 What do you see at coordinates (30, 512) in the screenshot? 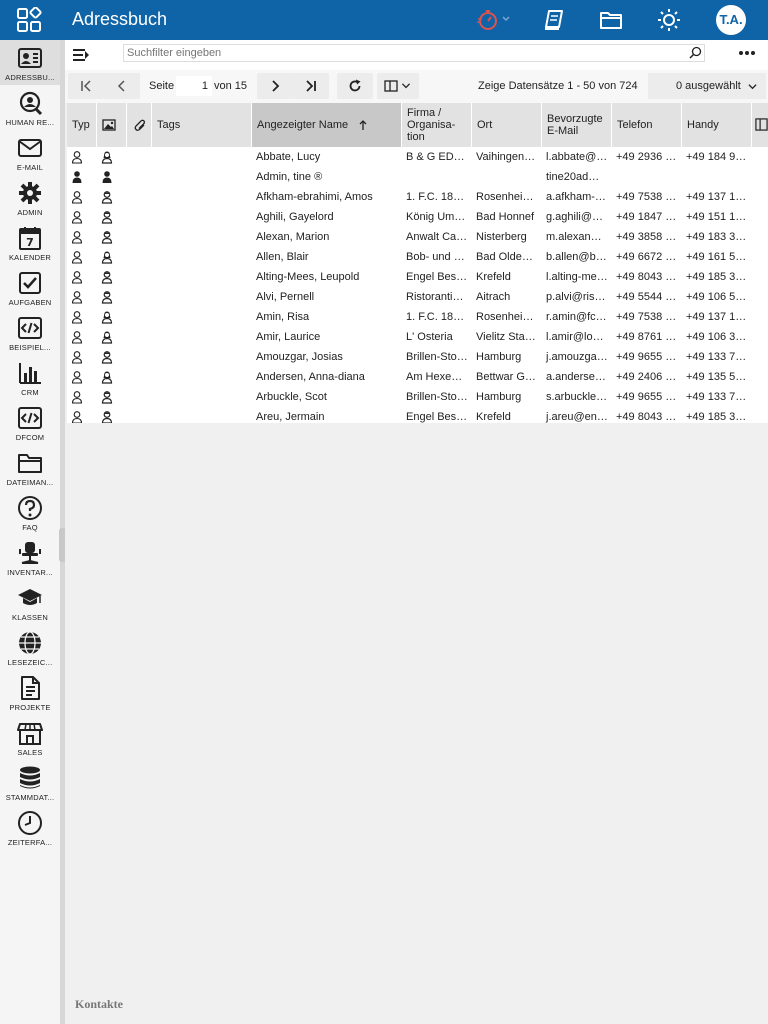
I see `sidebar-item-faq: FAQ` at bounding box center [30, 512].